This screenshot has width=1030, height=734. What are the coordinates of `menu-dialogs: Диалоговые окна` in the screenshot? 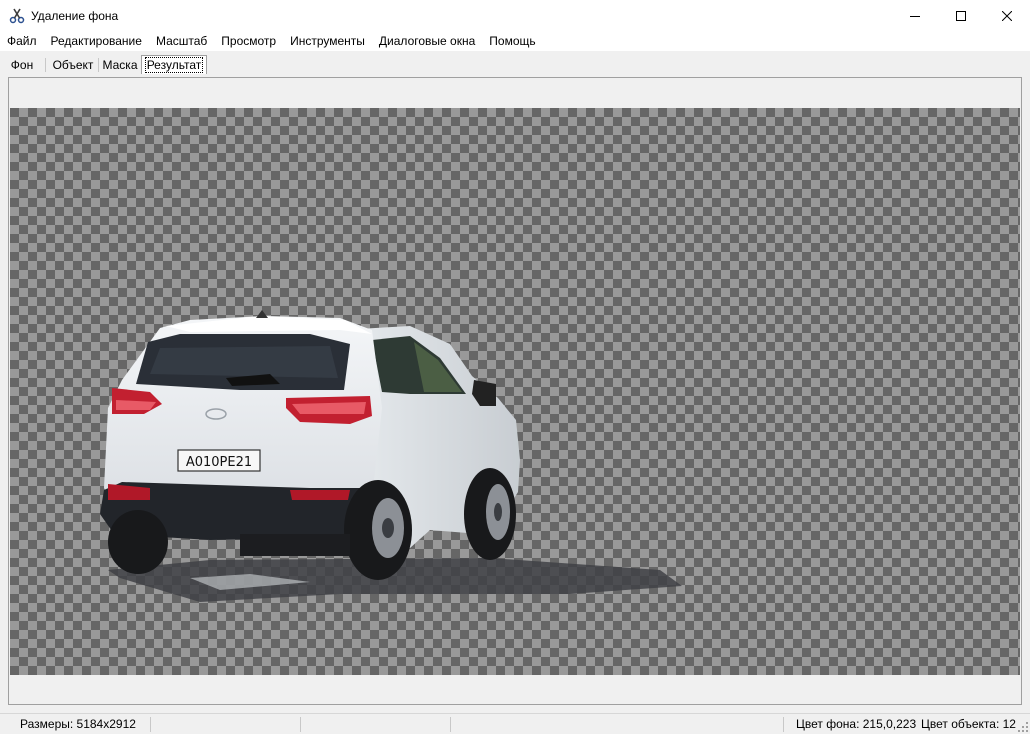 It's located at (427, 41).